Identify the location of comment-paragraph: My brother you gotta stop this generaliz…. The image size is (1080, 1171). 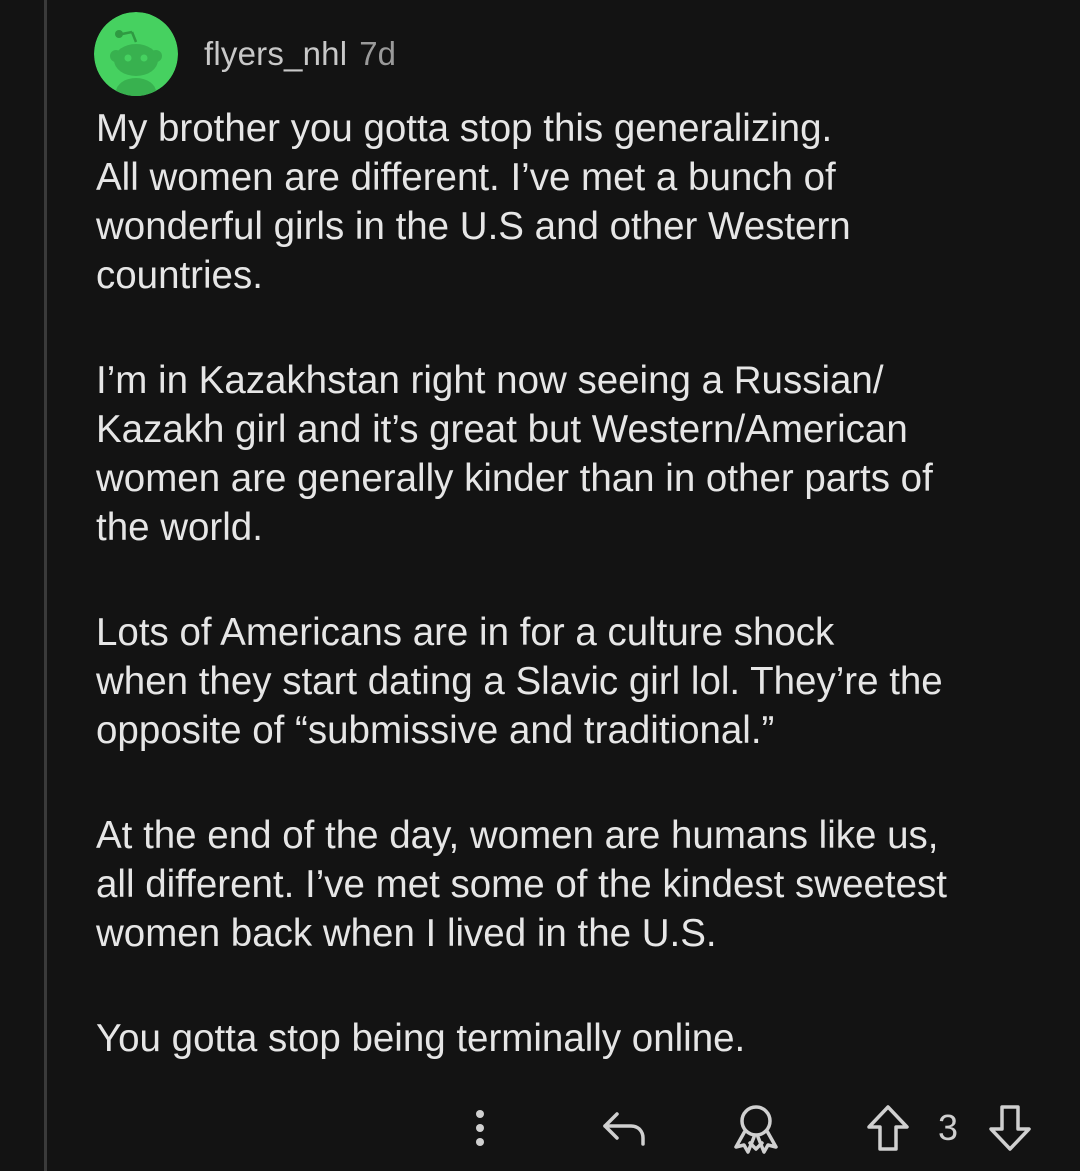
(473, 202).